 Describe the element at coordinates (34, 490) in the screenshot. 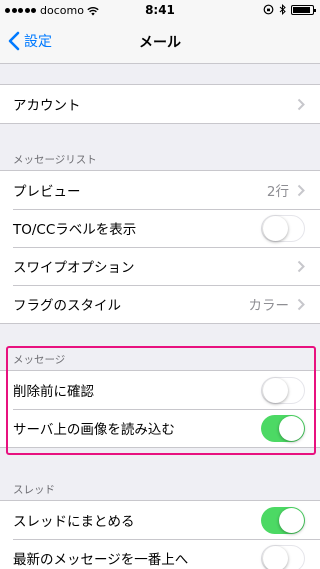

I see `section-header-thread: スレッド` at that location.